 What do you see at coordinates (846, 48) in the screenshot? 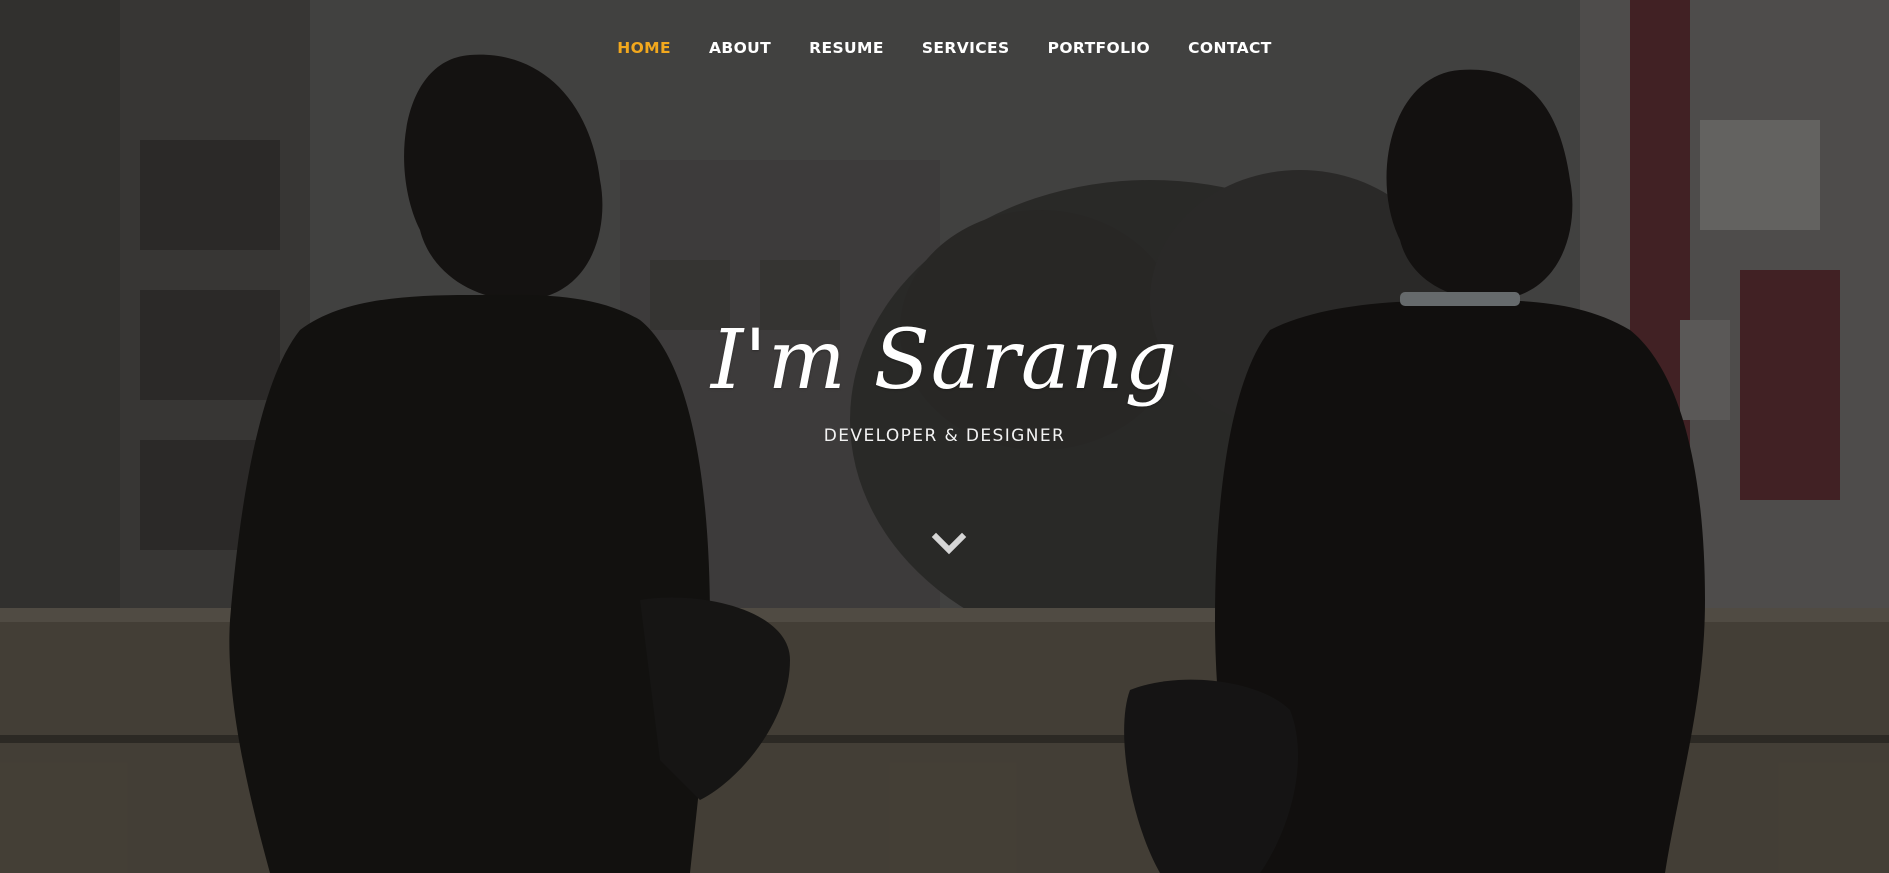
I see `nav-item-resume: RESUME` at bounding box center [846, 48].